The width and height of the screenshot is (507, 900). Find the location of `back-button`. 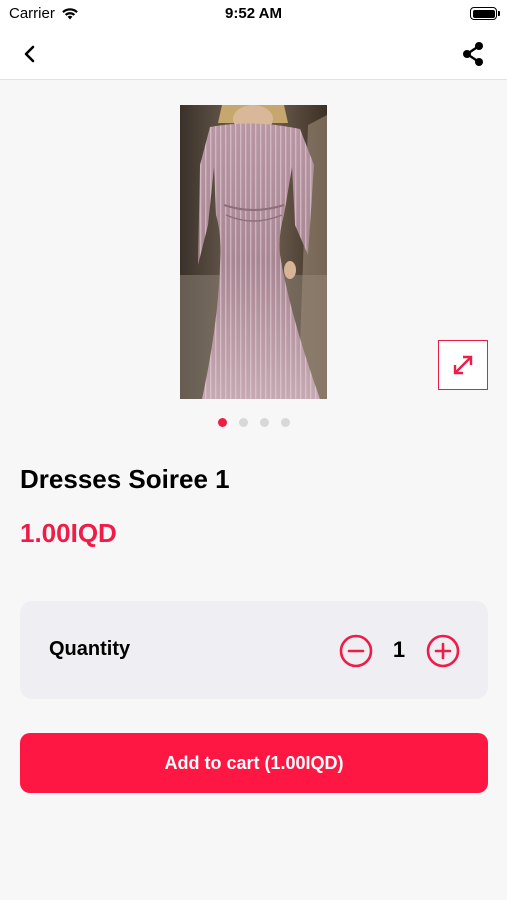

back-button is located at coordinates (30, 54).